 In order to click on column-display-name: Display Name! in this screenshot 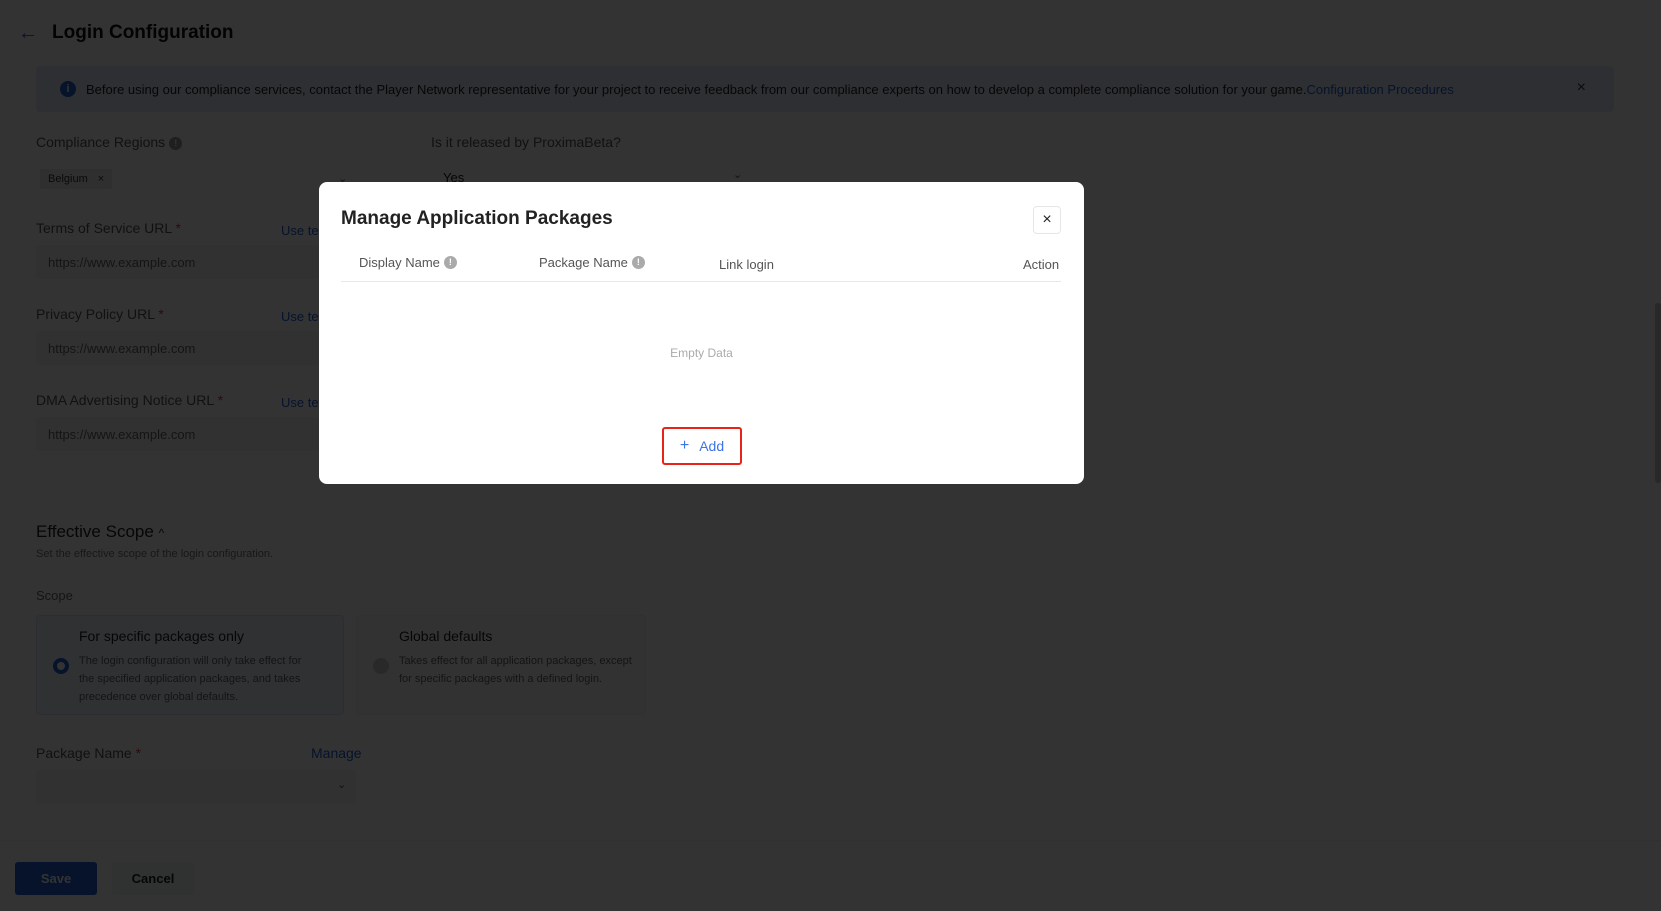, I will do `click(408, 262)`.